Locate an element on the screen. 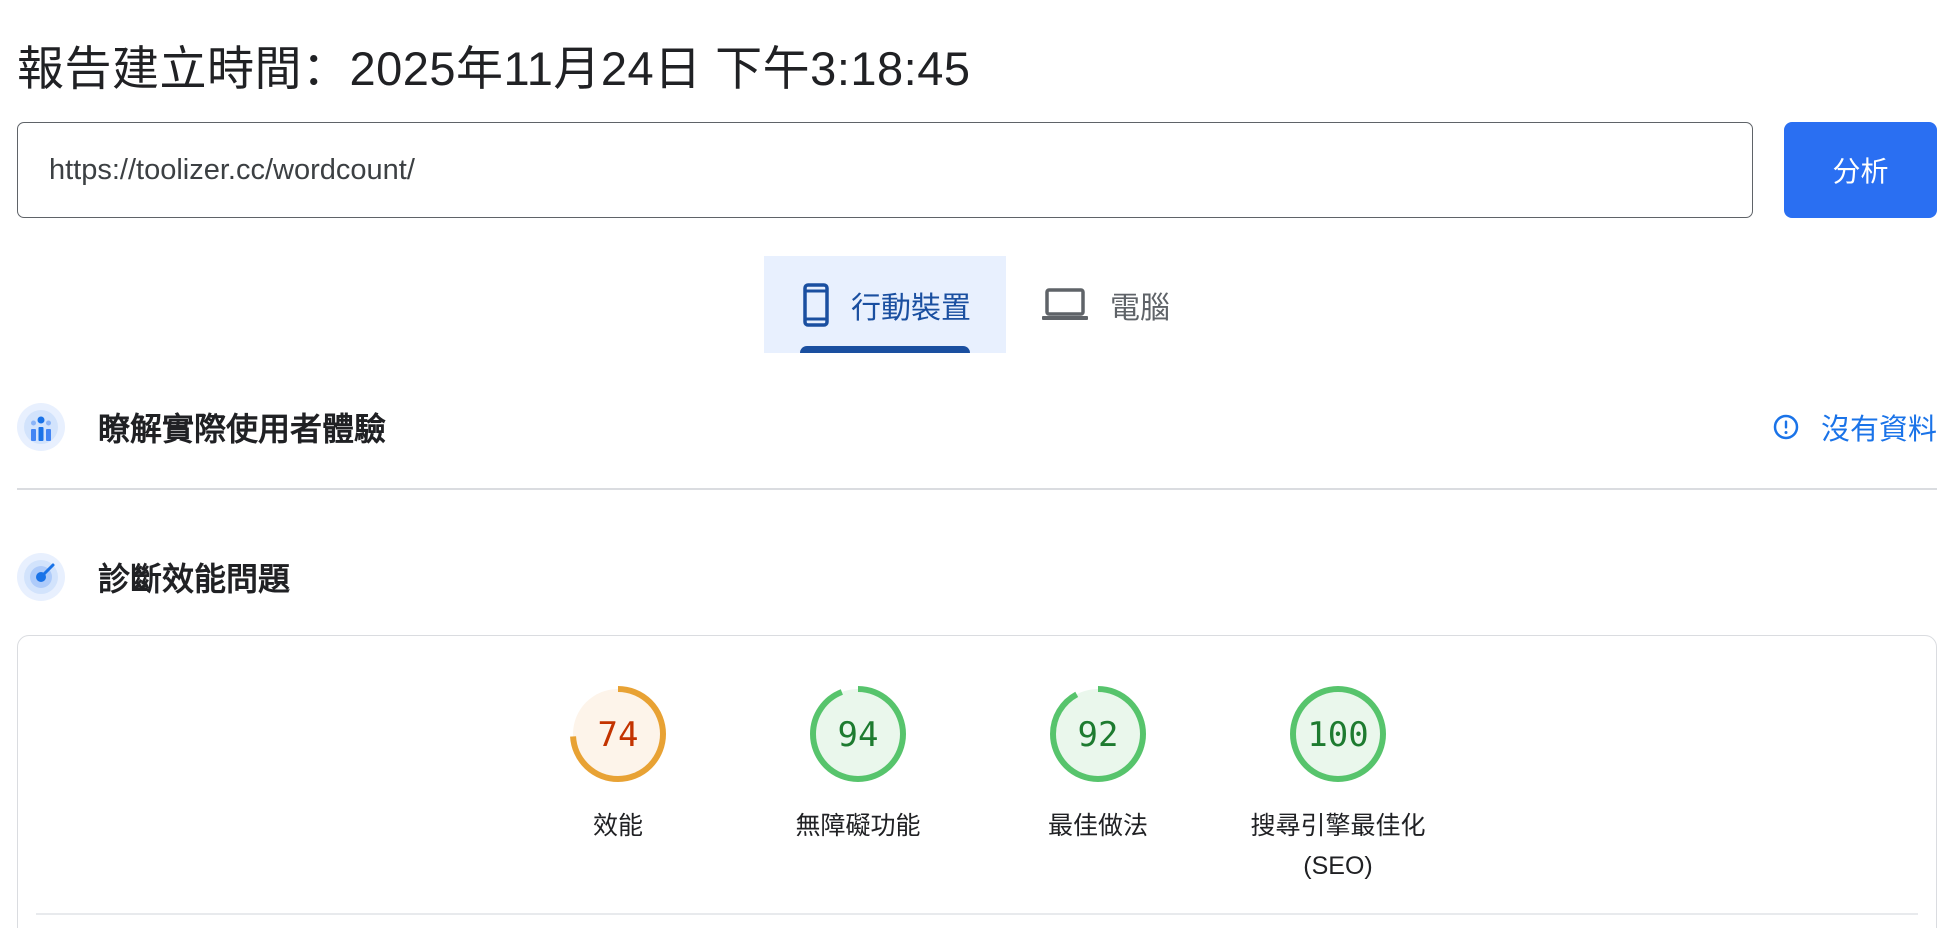 Image resolution: width=1954 pixels, height=928 pixels. score-value: 100 is located at coordinates (1337, 735).